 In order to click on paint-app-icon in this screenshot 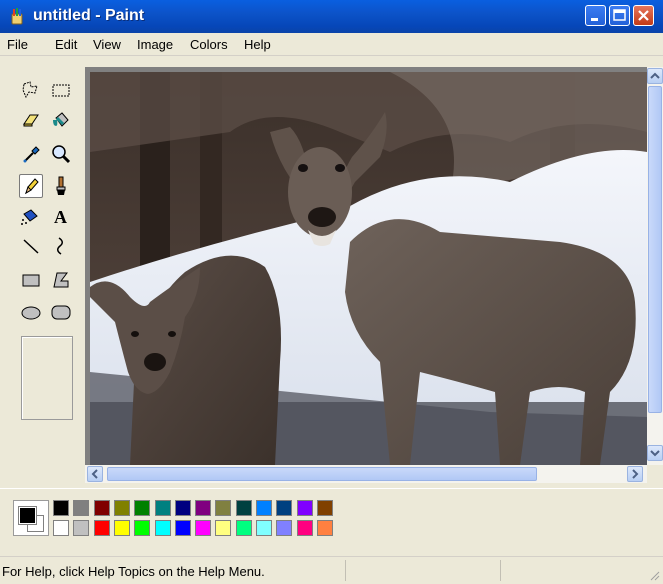, I will do `click(17, 16)`.